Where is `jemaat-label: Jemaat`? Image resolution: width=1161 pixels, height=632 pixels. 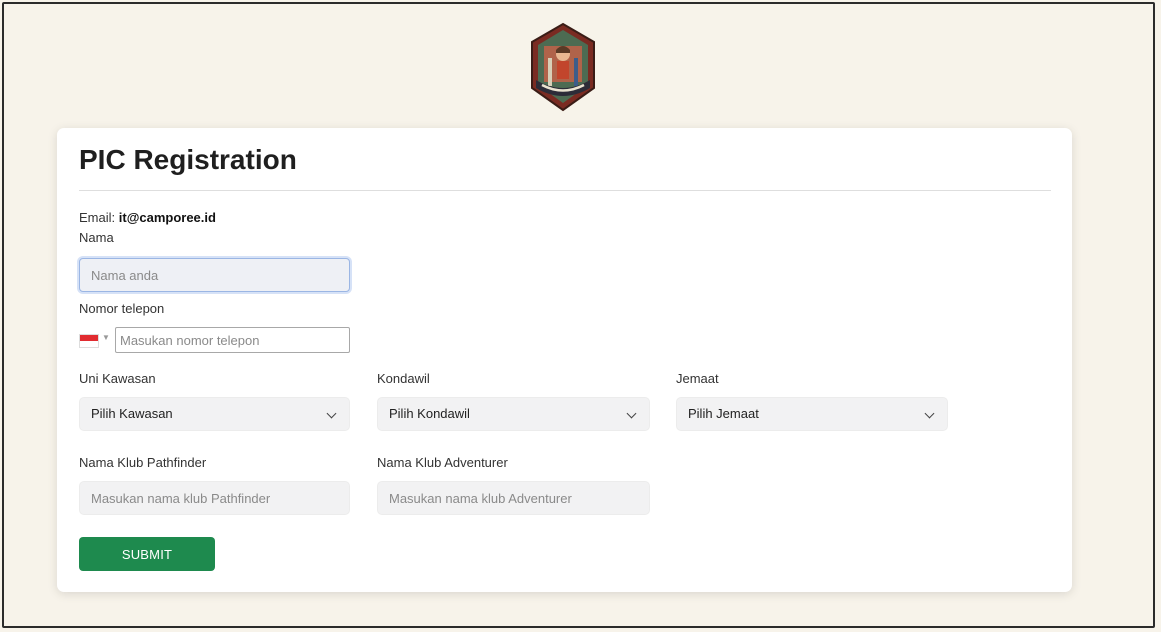 jemaat-label: Jemaat is located at coordinates (697, 378).